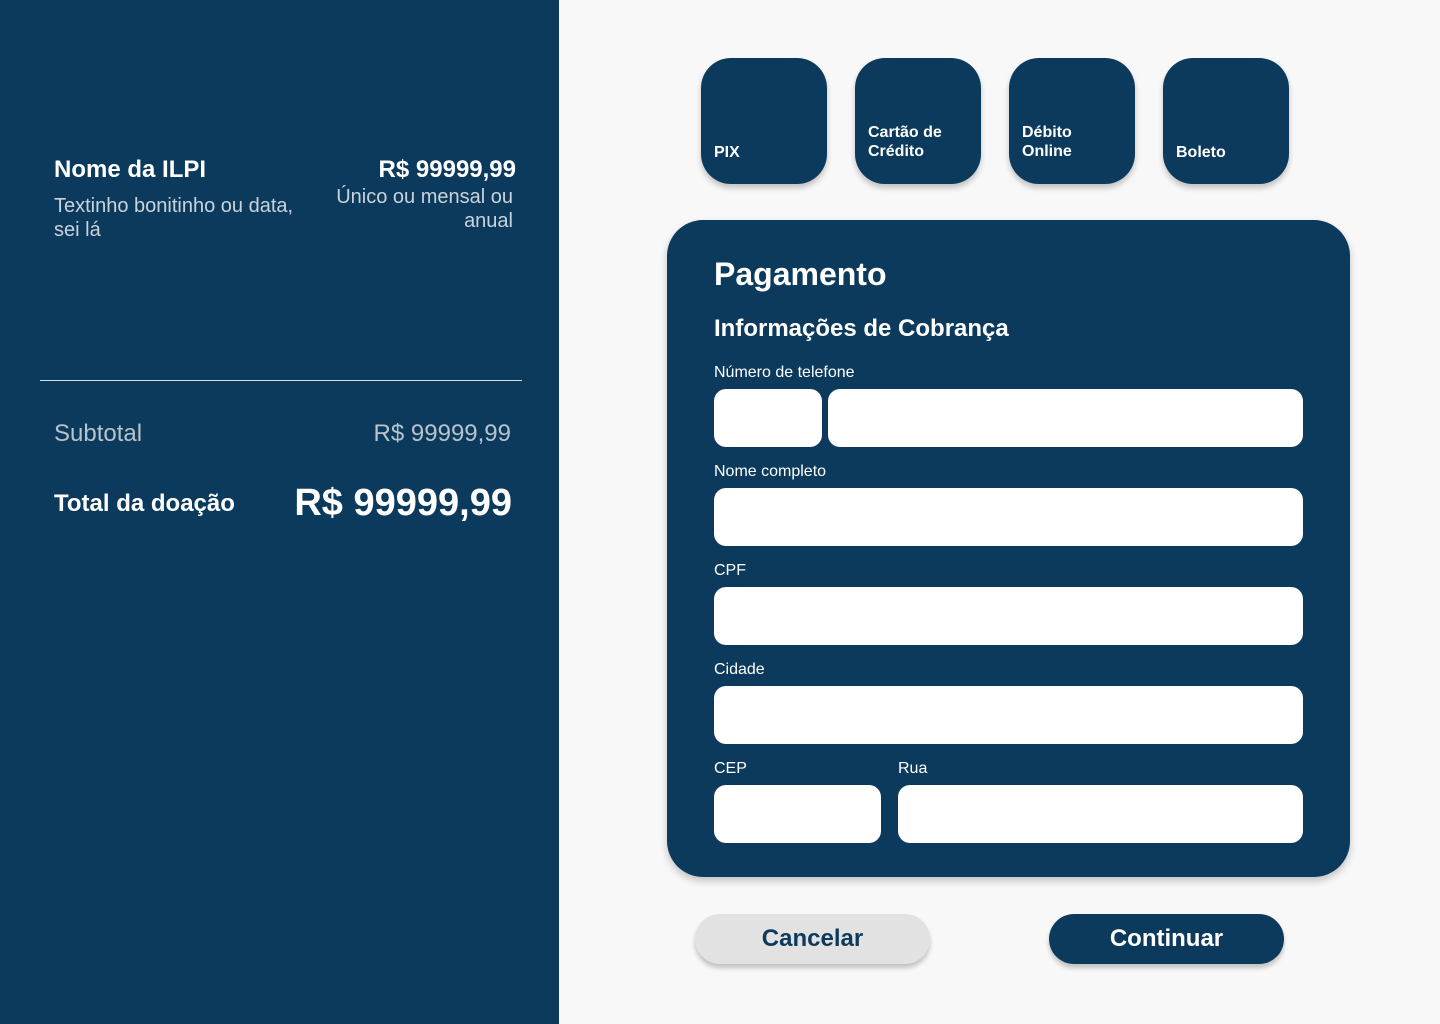  I want to click on payment-method-label-line1: Boleto, so click(1201, 152).